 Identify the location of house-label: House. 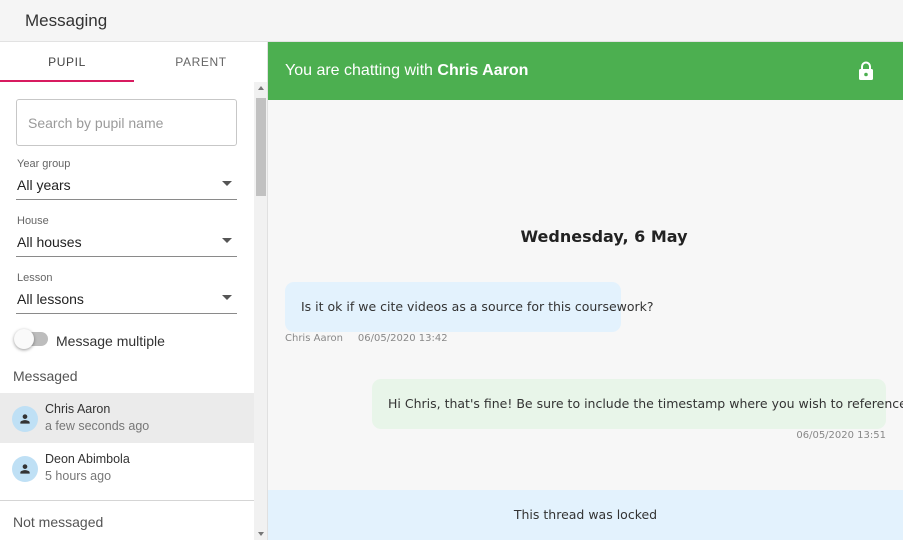
(33, 221).